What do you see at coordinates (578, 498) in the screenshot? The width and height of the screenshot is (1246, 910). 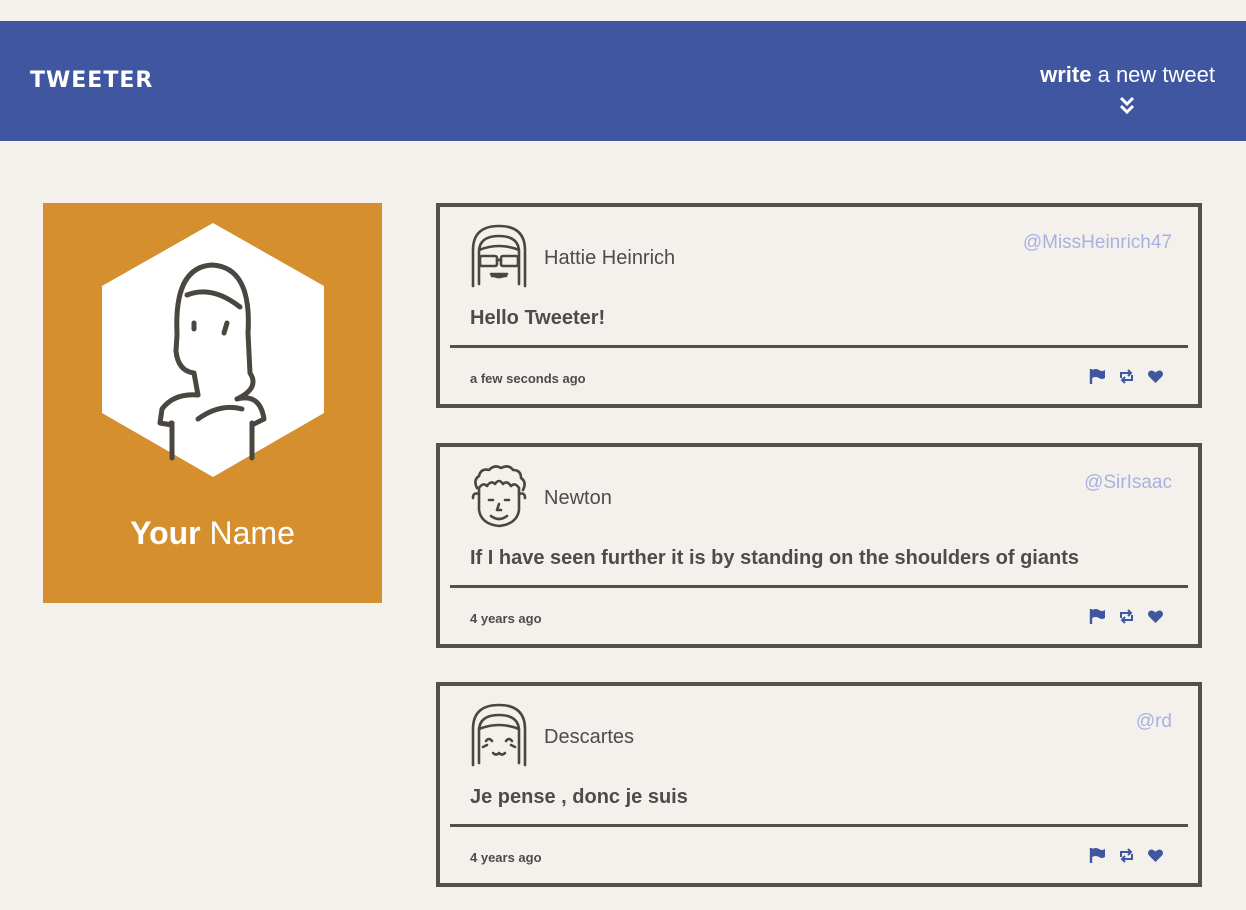 I see `tweet-author-name: Newton` at bounding box center [578, 498].